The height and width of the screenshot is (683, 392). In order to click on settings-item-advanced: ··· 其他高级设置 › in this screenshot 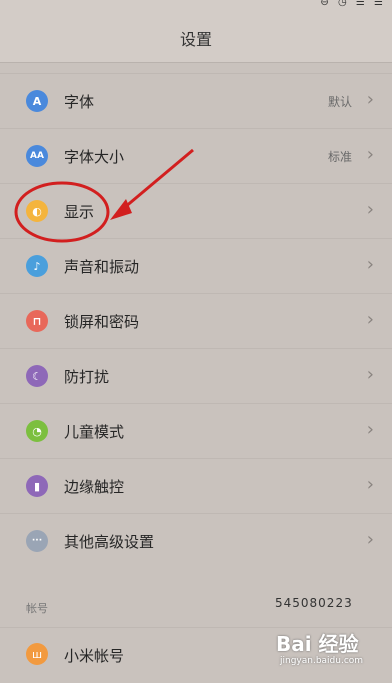, I will do `click(196, 540)`.